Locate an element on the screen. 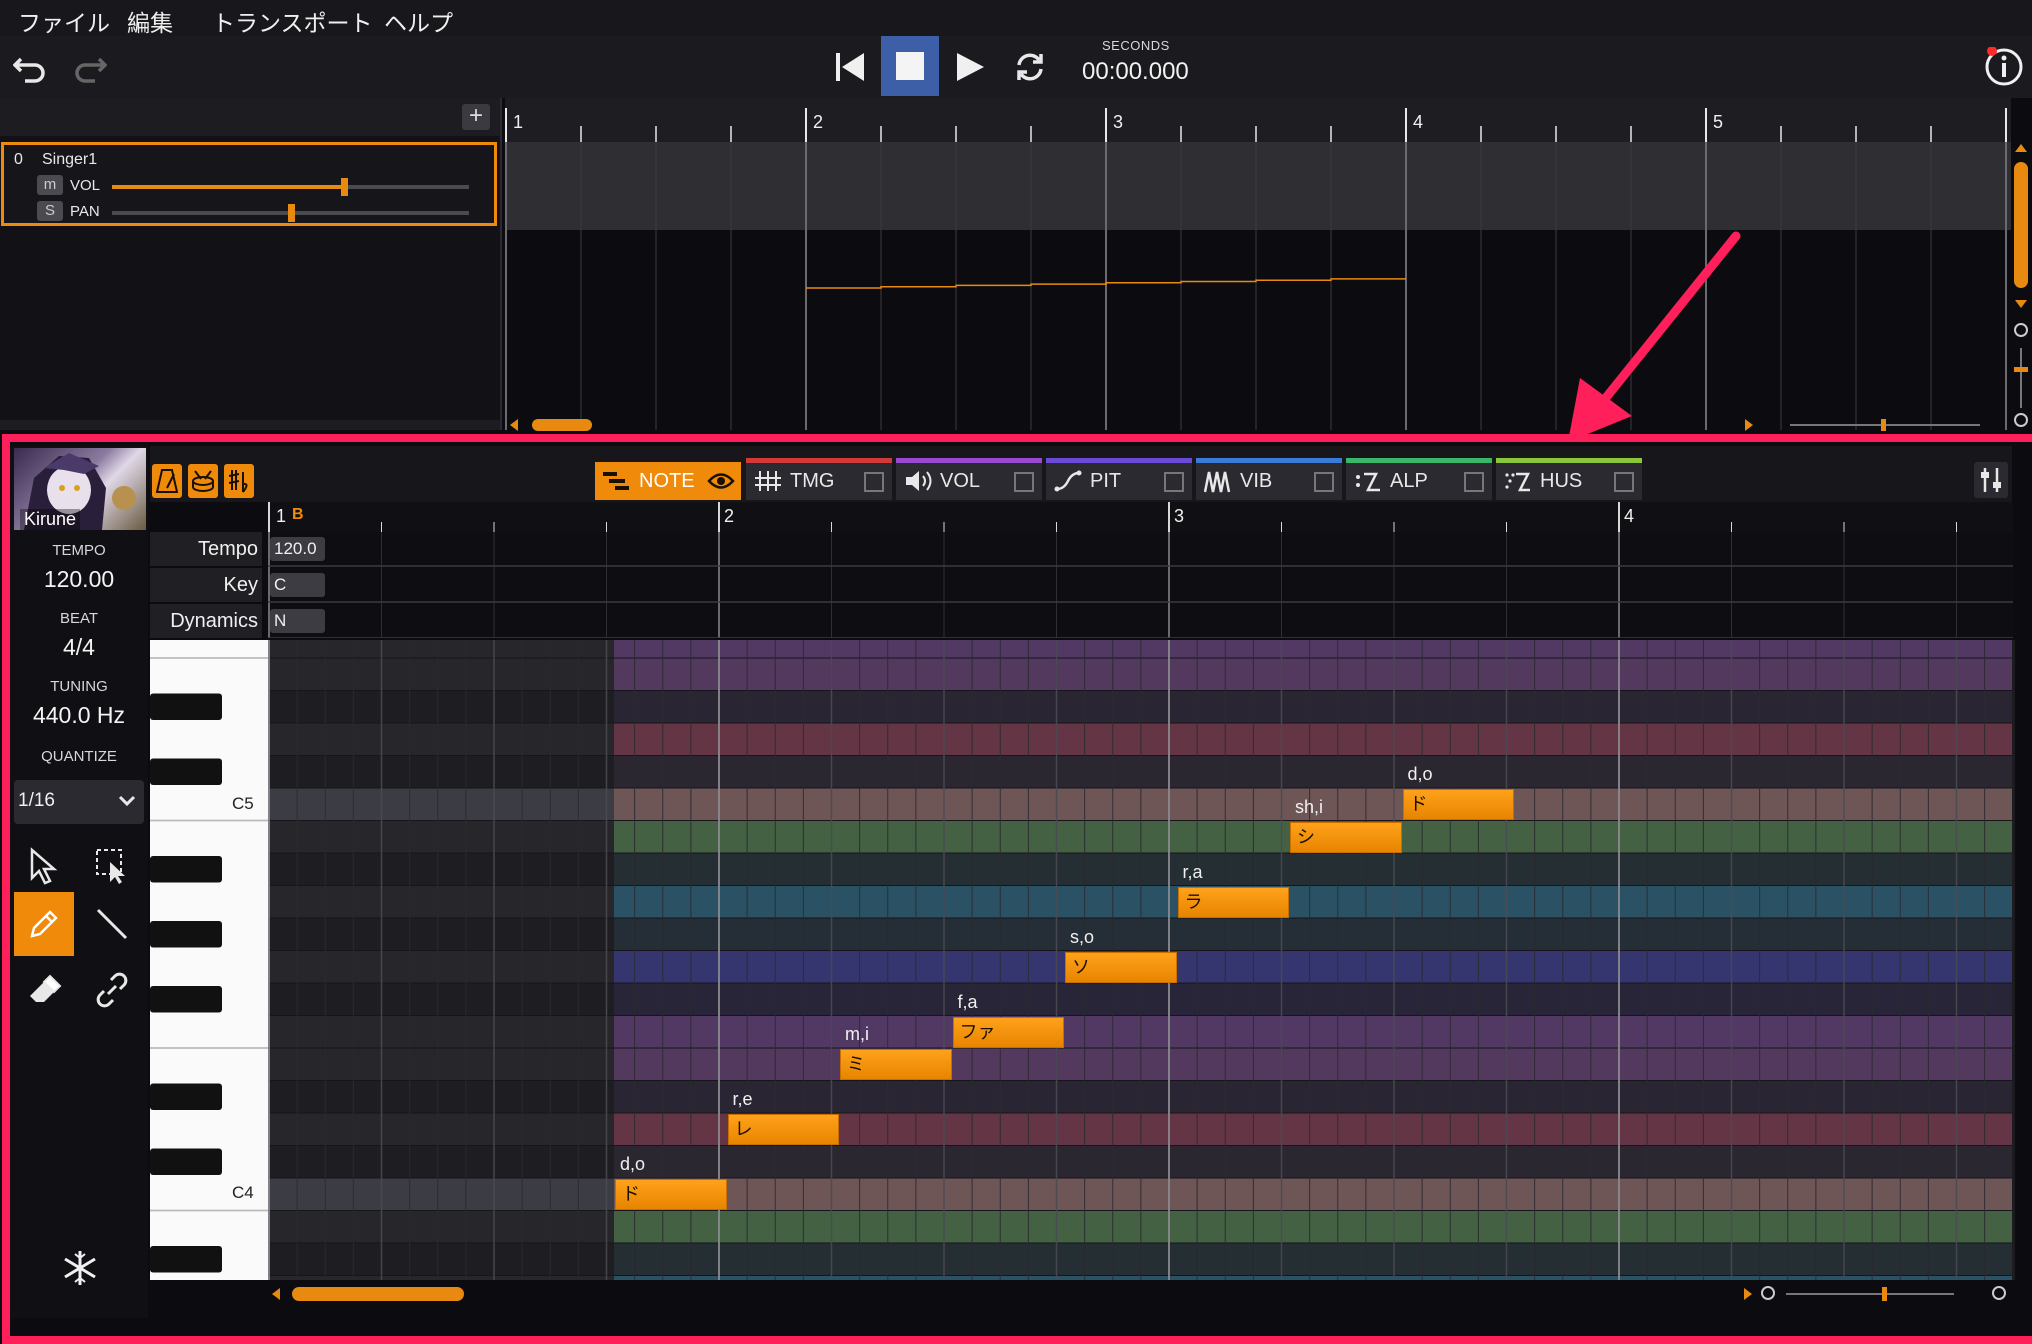  tab-volume: VOL is located at coordinates (969, 479).